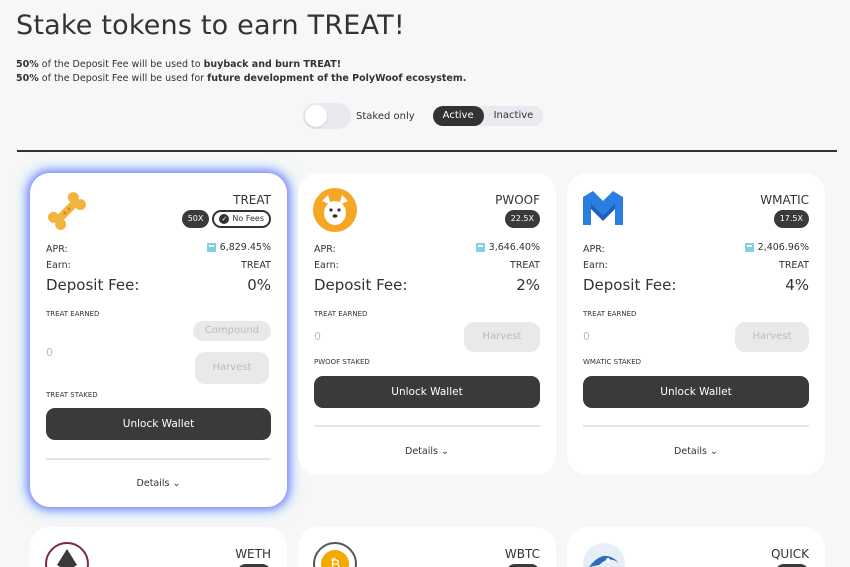 The width and height of the screenshot is (850, 567). What do you see at coordinates (335, 554) in the screenshot?
I see `btc-icon: ₿` at bounding box center [335, 554].